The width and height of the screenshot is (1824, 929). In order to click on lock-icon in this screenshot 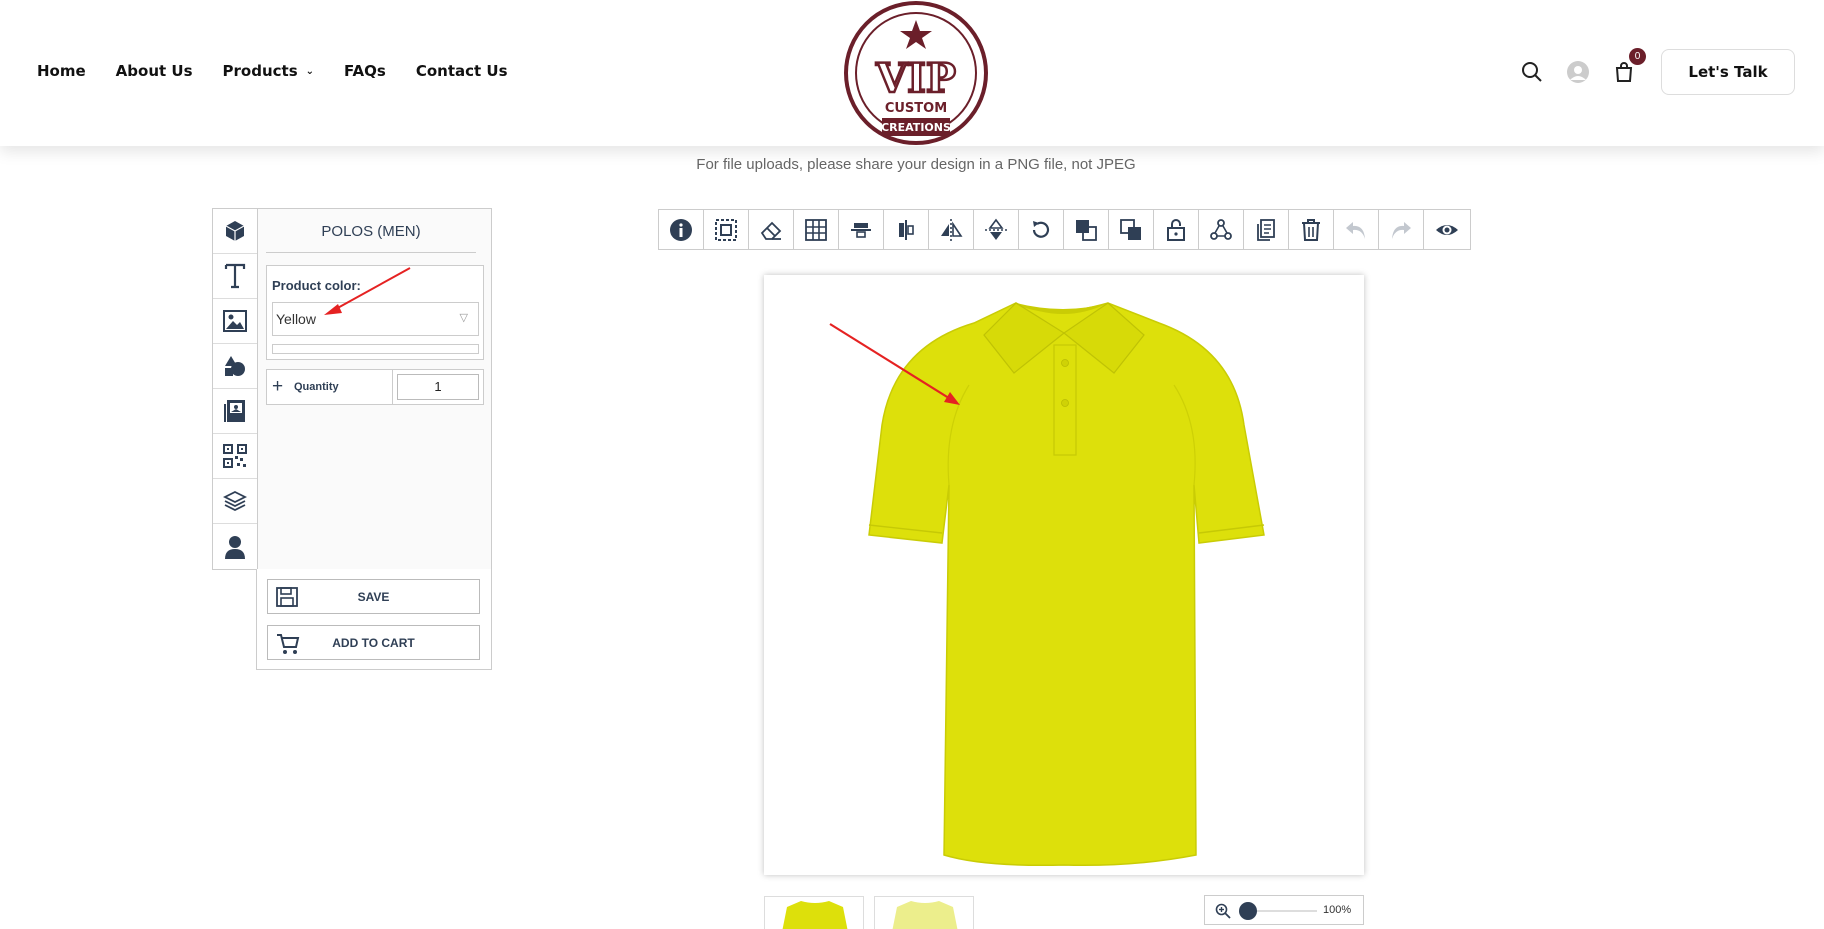, I will do `click(1176, 229)`.